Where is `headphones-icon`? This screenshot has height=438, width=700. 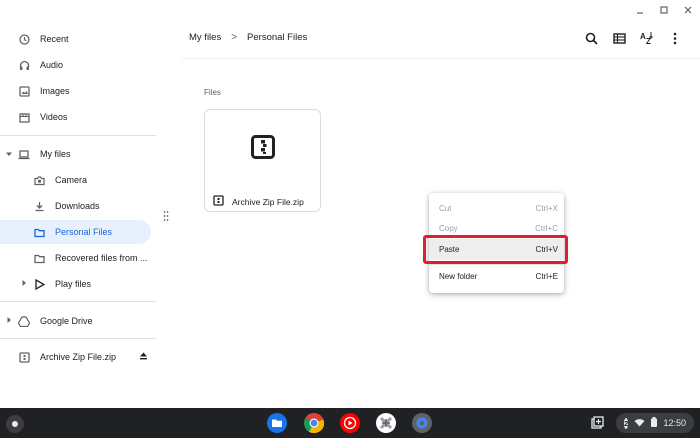
headphones-icon is located at coordinates (24, 65).